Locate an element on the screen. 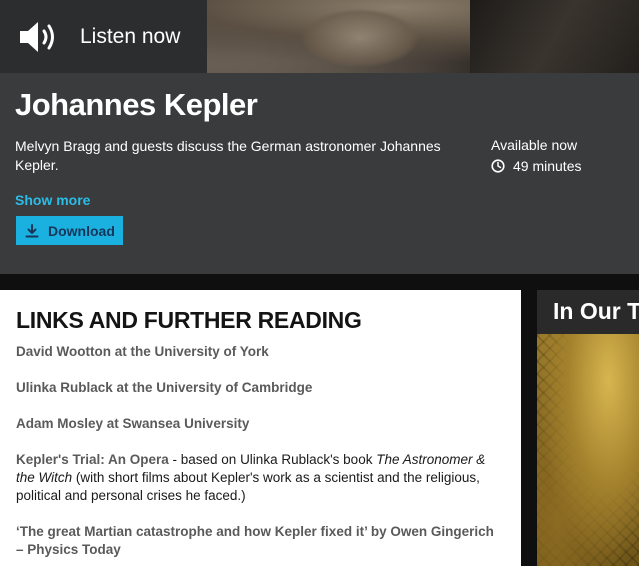  download-icon is located at coordinates (32, 230).